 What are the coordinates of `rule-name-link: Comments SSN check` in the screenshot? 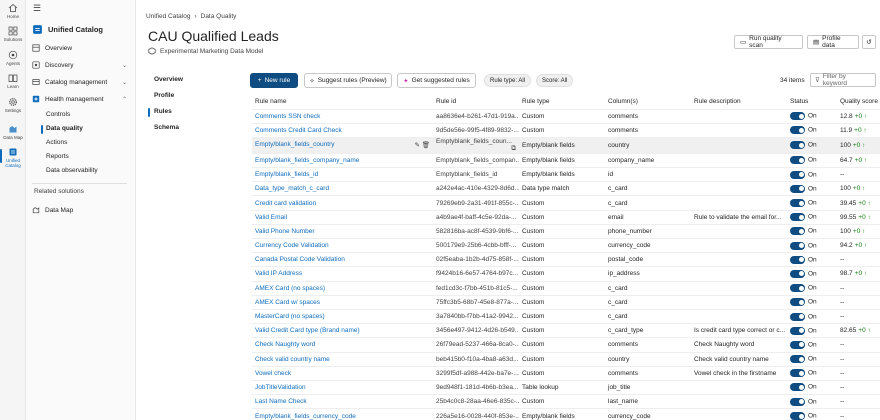 It's located at (342, 116).